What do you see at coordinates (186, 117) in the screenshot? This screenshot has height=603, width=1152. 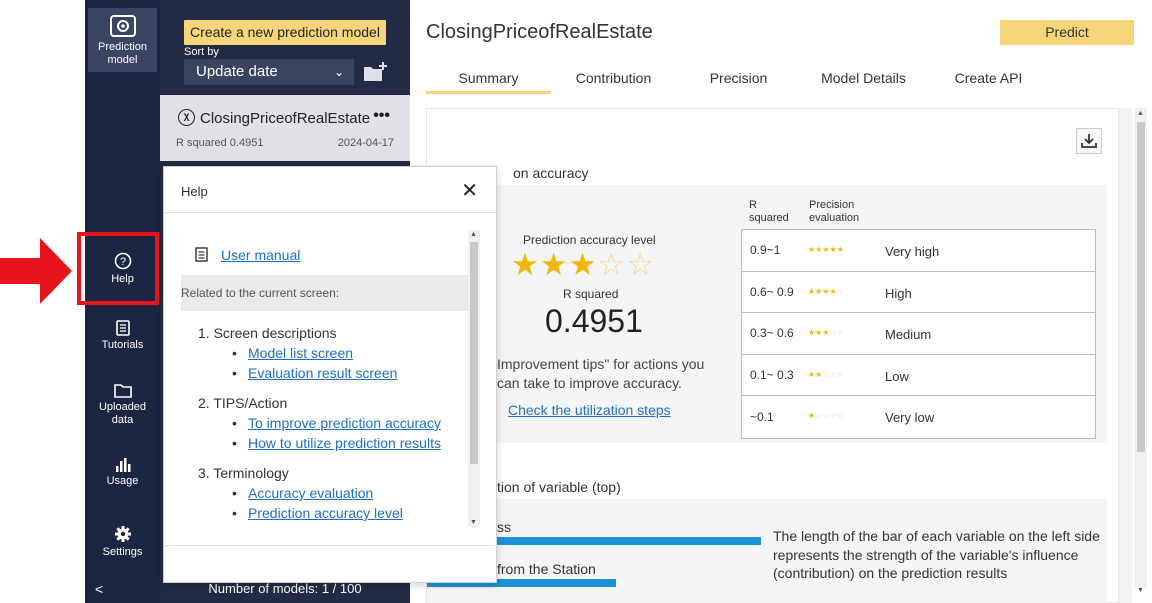 I see `model-type-icon: χ` at bounding box center [186, 117].